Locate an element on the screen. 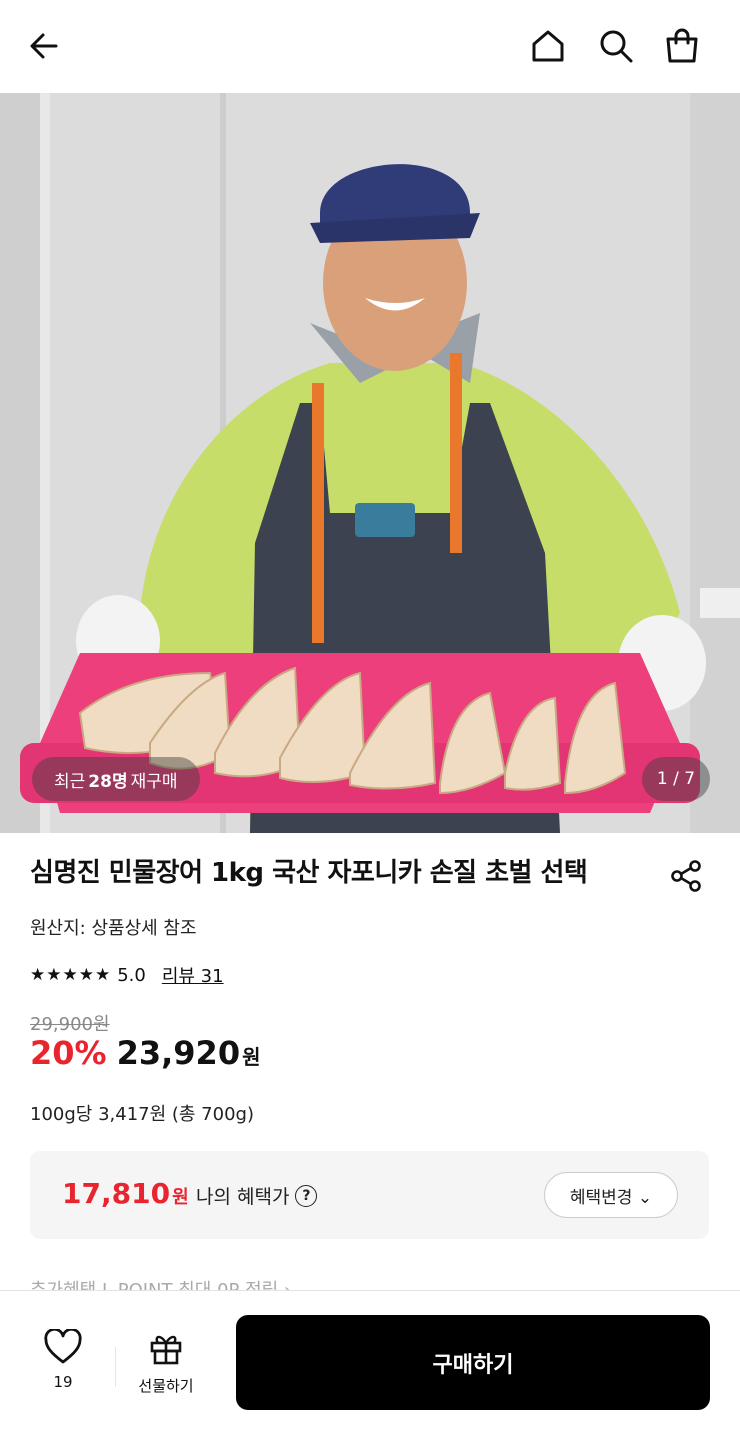 The width and height of the screenshot is (740, 1440). search-button is located at coordinates (616, 46).